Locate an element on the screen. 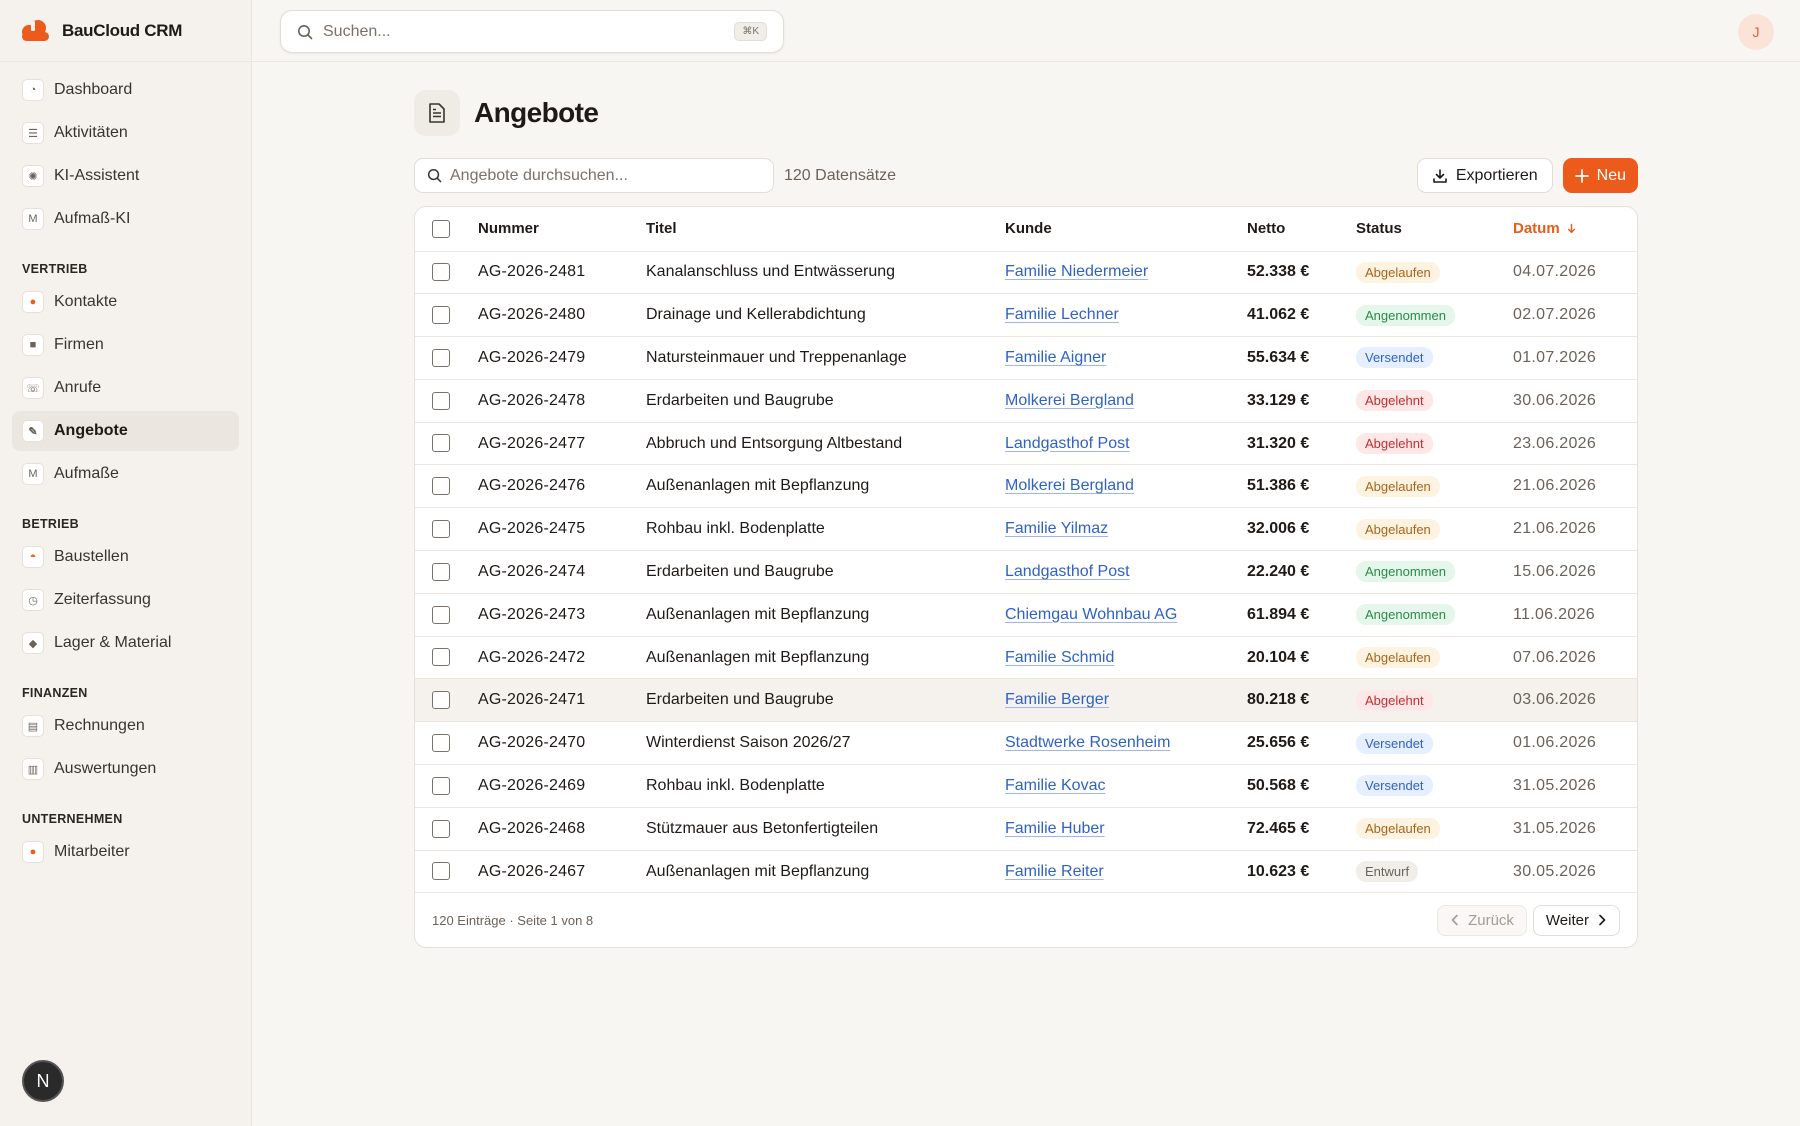 The height and width of the screenshot is (1126, 1800). offer-number: AG-2026-2476 is located at coordinates (562, 486).